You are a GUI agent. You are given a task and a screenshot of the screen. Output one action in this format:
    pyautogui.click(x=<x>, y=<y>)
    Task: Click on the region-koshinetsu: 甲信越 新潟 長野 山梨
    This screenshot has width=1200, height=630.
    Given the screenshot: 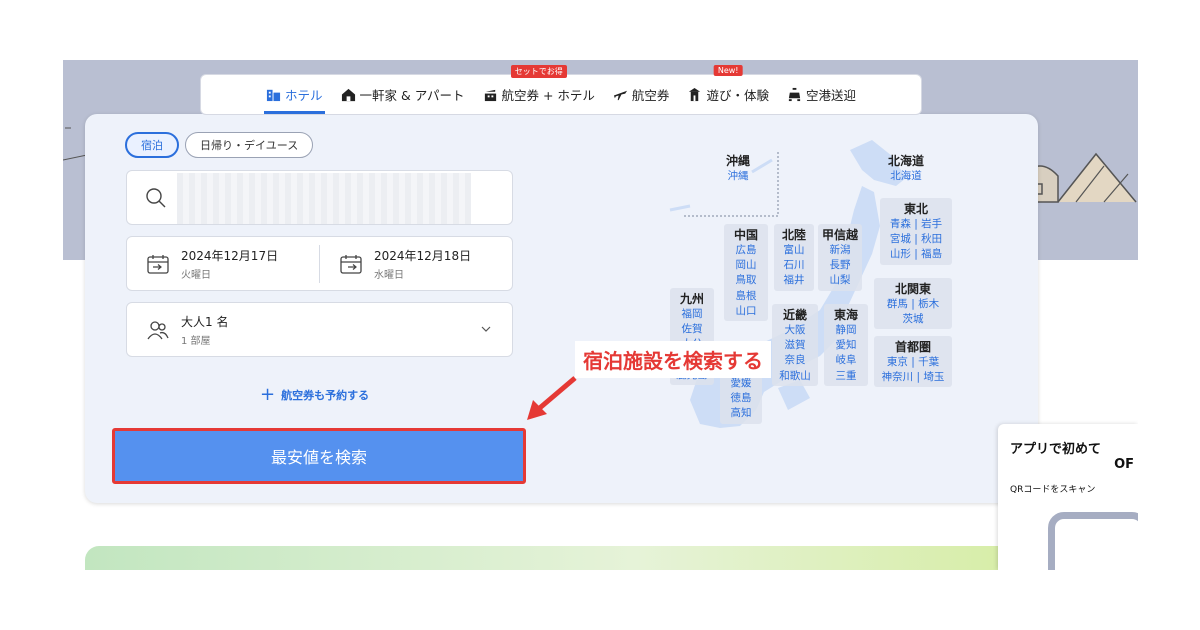 What is the action you would take?
    pyautogui.click(x=840, y=257)
    